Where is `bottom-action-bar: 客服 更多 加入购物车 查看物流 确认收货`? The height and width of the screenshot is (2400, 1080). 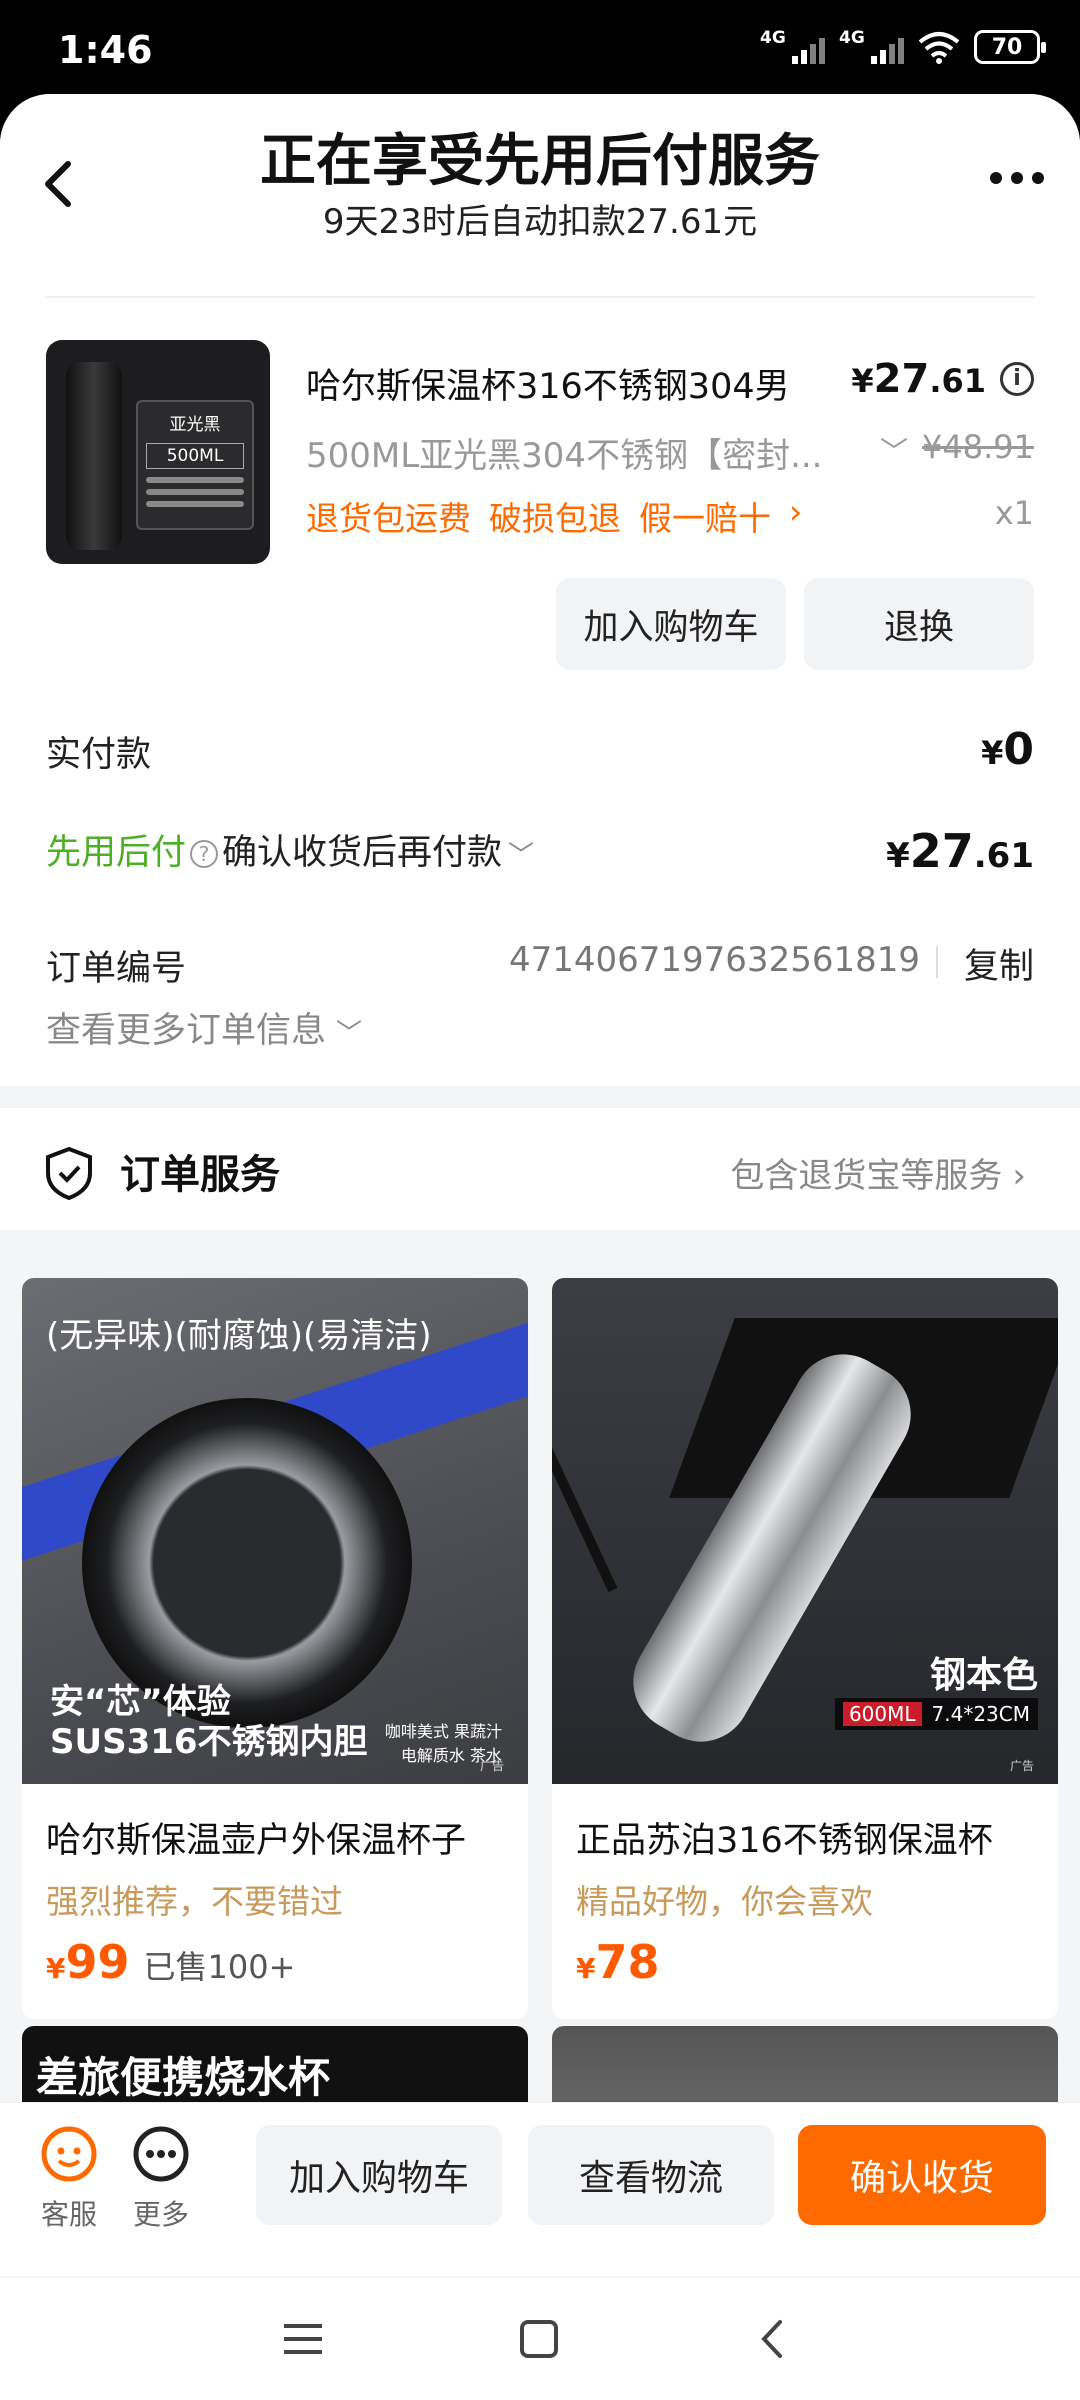 bottom-action-bar: 客服 更多 加入购物车 查看物流 确认收货 is located at coordinates (540, 2189).